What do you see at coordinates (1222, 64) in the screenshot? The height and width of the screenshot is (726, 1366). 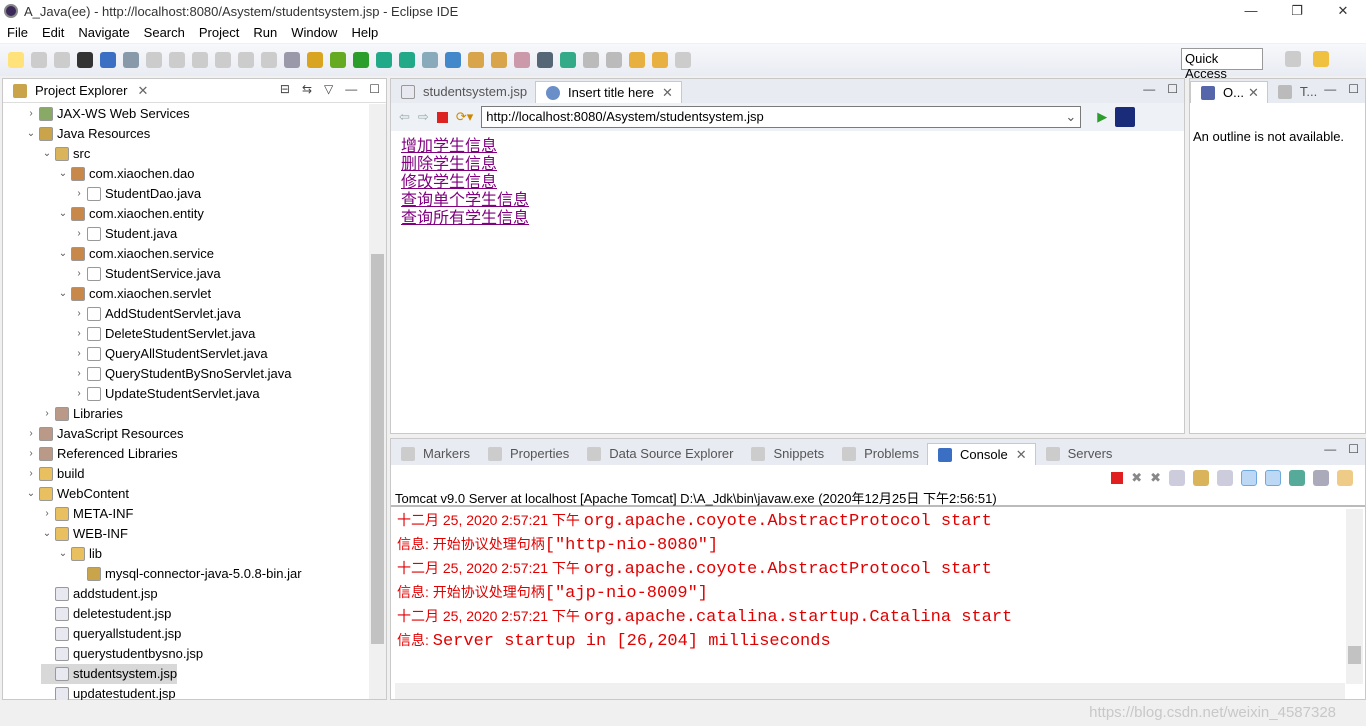 I see `quick-access-input: Quick Access` at bounding box center [1222, 64].